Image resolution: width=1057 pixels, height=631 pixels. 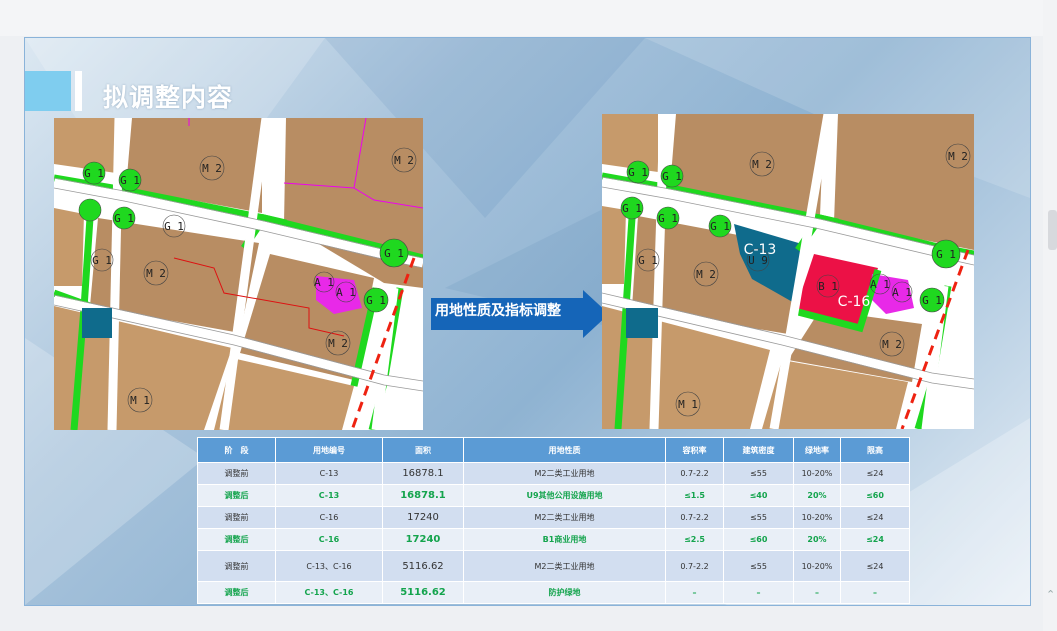 I want to click on cell-density: ≤40, so click(x=758, y=495).